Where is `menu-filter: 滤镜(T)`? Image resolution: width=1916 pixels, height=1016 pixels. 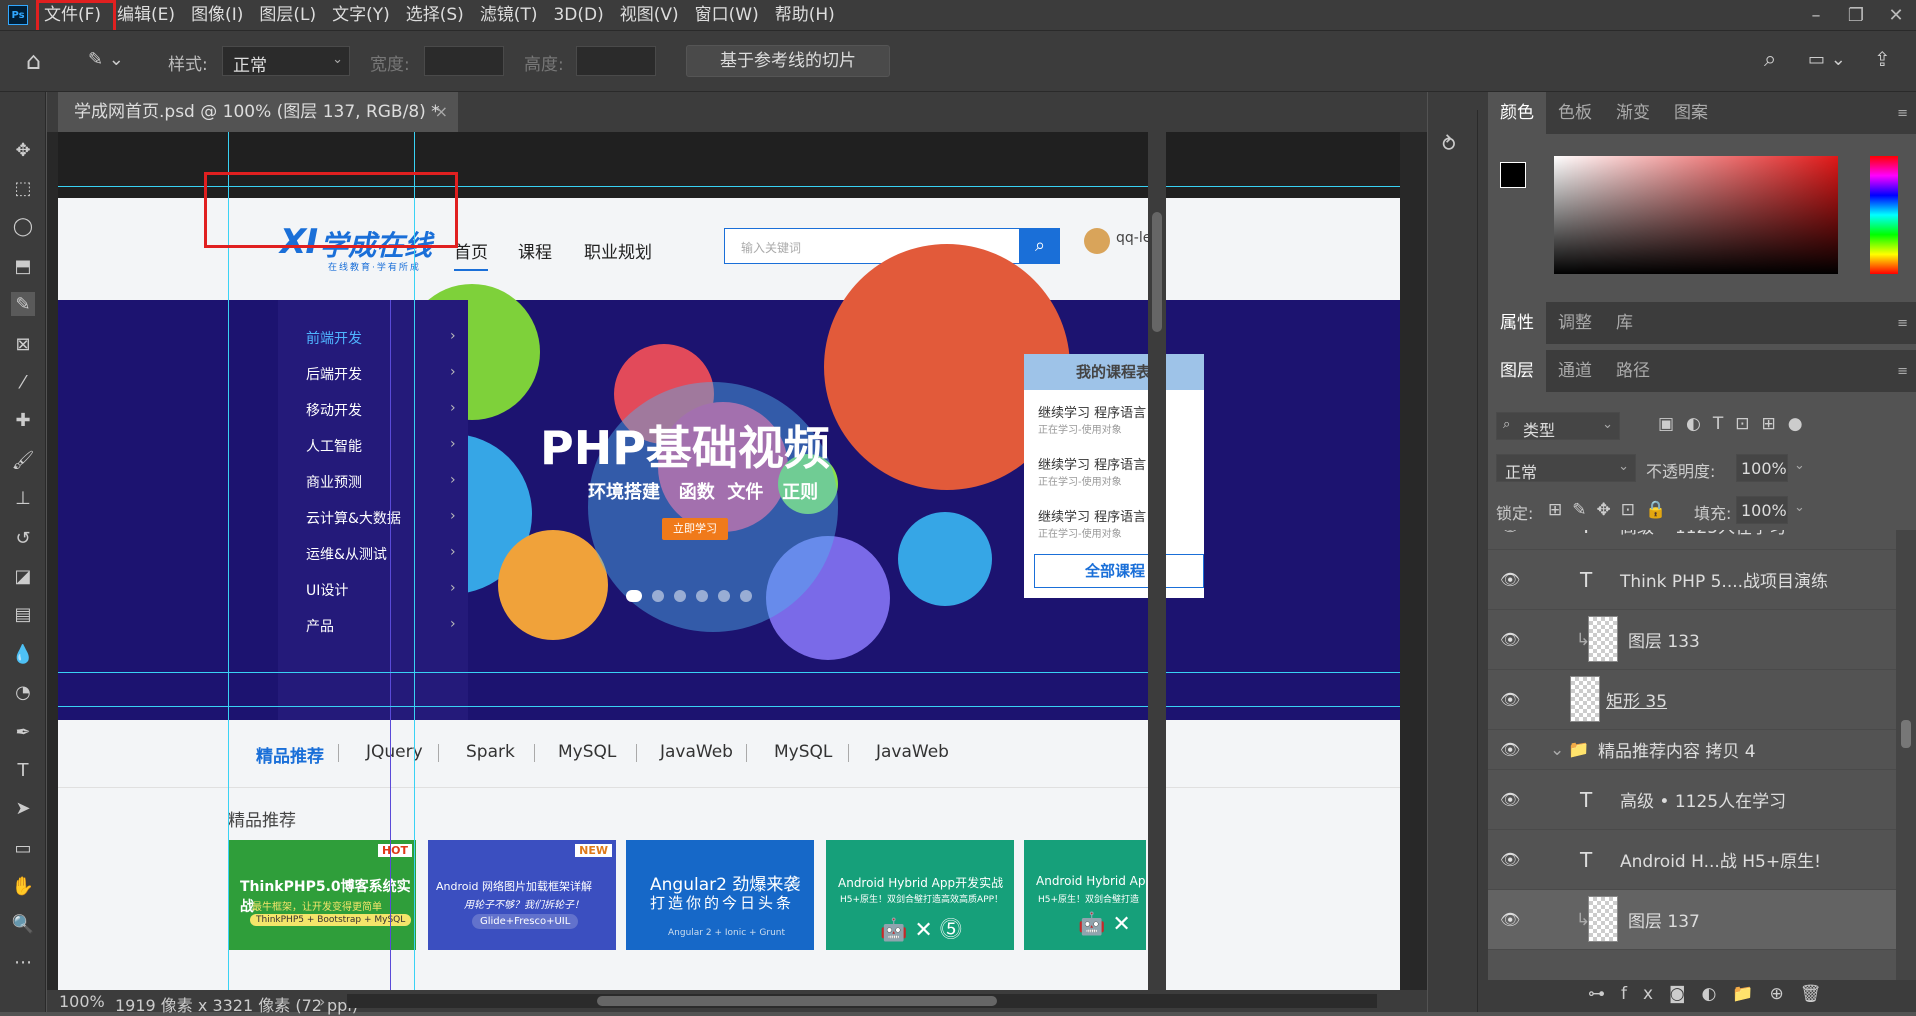
menu-filter: 滤镜(T) is located at coordinates (509, 15).